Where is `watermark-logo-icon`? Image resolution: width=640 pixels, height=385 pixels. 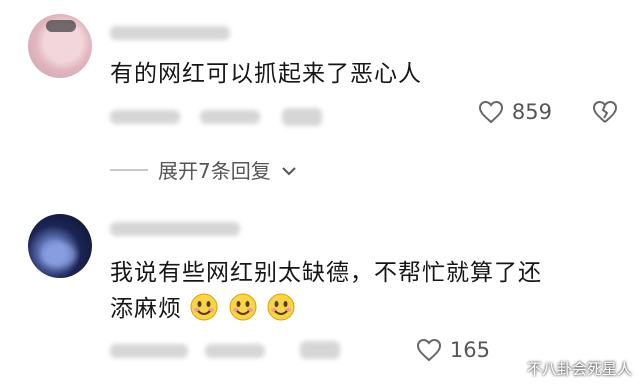
watermark-logo-icon is located at coordinates (515, 369).